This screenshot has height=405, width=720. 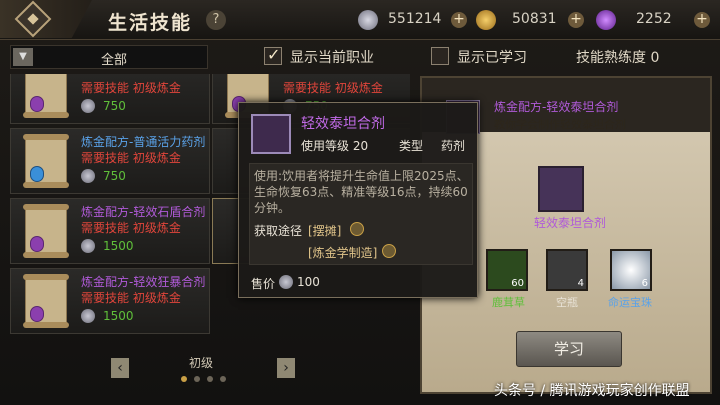 What do you see at coordinates (630, 302) in the screenshot?
I see `material-label: 命运宝珠` at bounding box center [630, 302].